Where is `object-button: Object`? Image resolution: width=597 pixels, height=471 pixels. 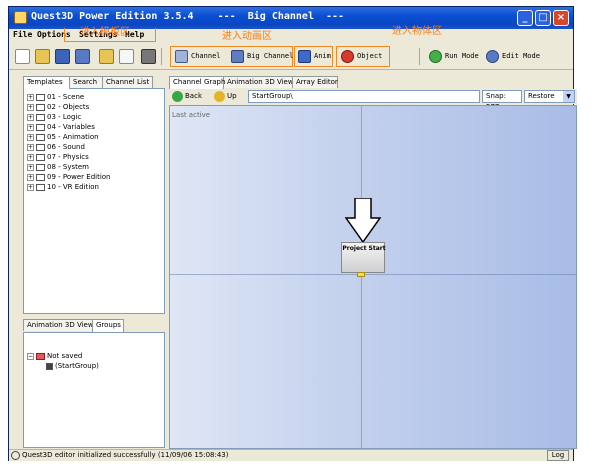 object-button: Object is located at coordinates (360, 56).